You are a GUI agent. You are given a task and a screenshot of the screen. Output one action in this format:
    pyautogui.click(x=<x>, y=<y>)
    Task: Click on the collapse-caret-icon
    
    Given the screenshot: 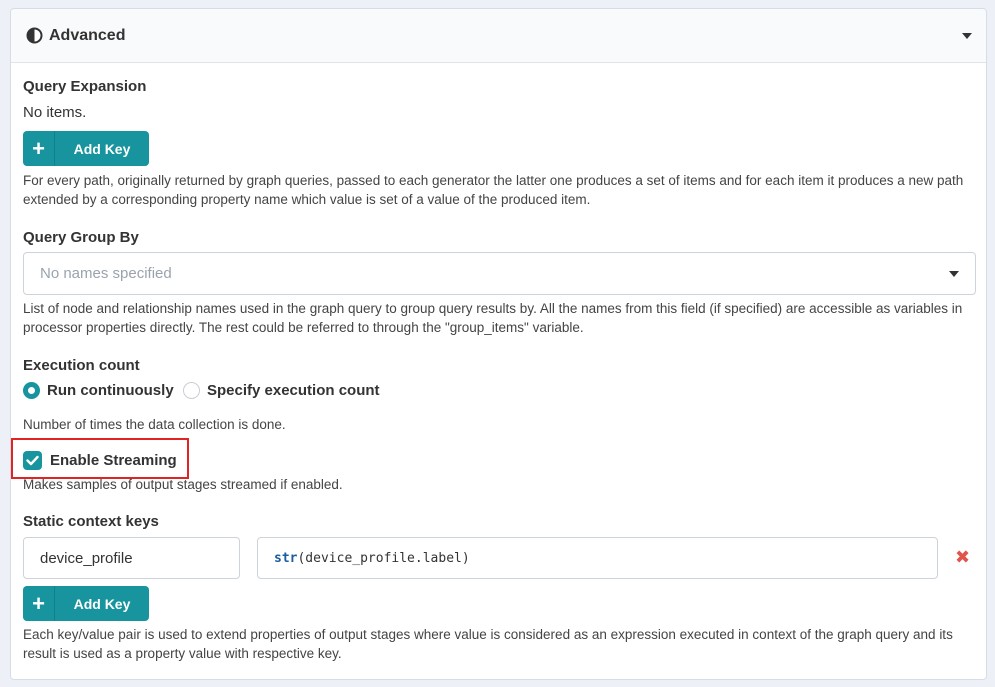 What is the action you would take?
    pyautogui.click(x=967, y=35)
    